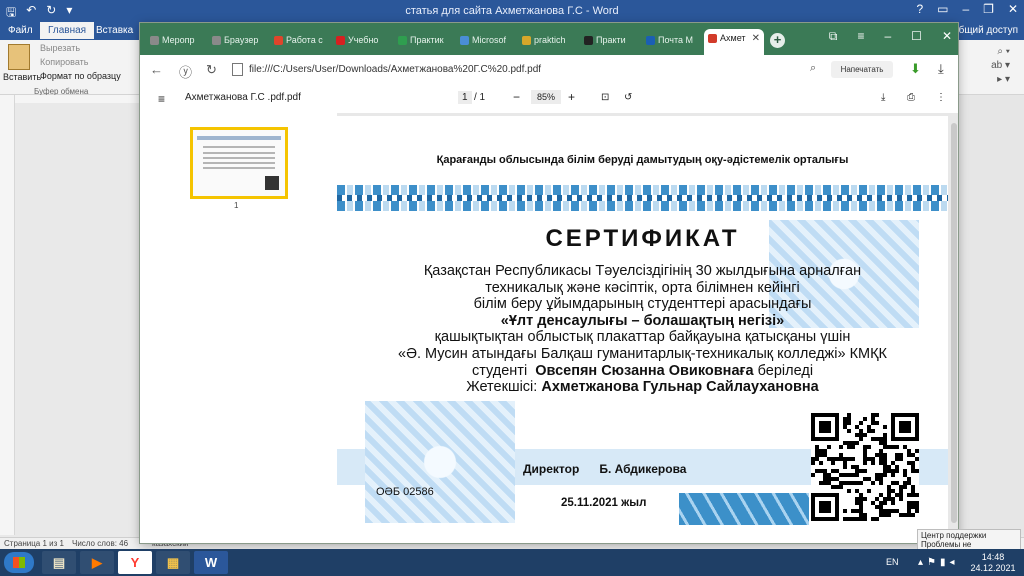 Image resolution: width=1024 pixels, height=576 pixels. I want to click on tab-label: Браузер, so click(241, 40).